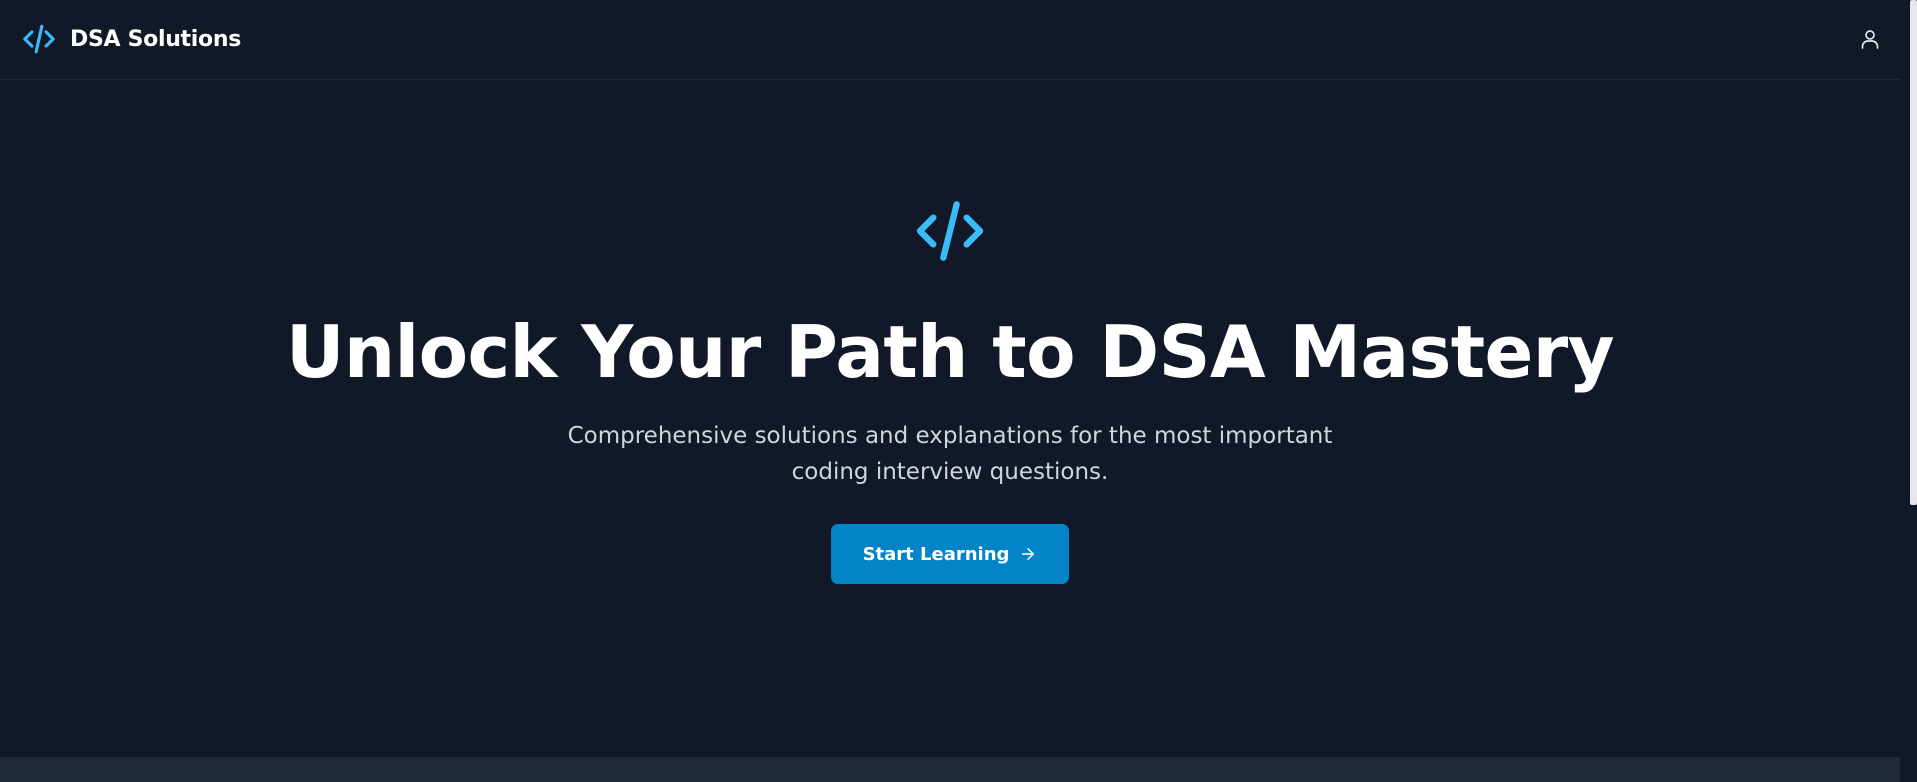 This screenshot has width=1917, height=782. Describe the element at coordinates (1913, 252) in the screenshot. I see `scrollbar-thumb` at that location.